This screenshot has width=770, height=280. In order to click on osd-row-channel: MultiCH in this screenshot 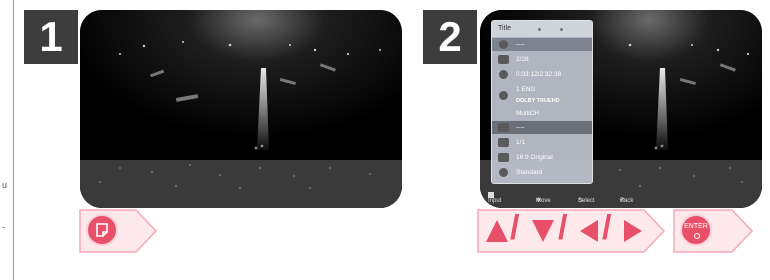, I will do `click(542, 113)`.